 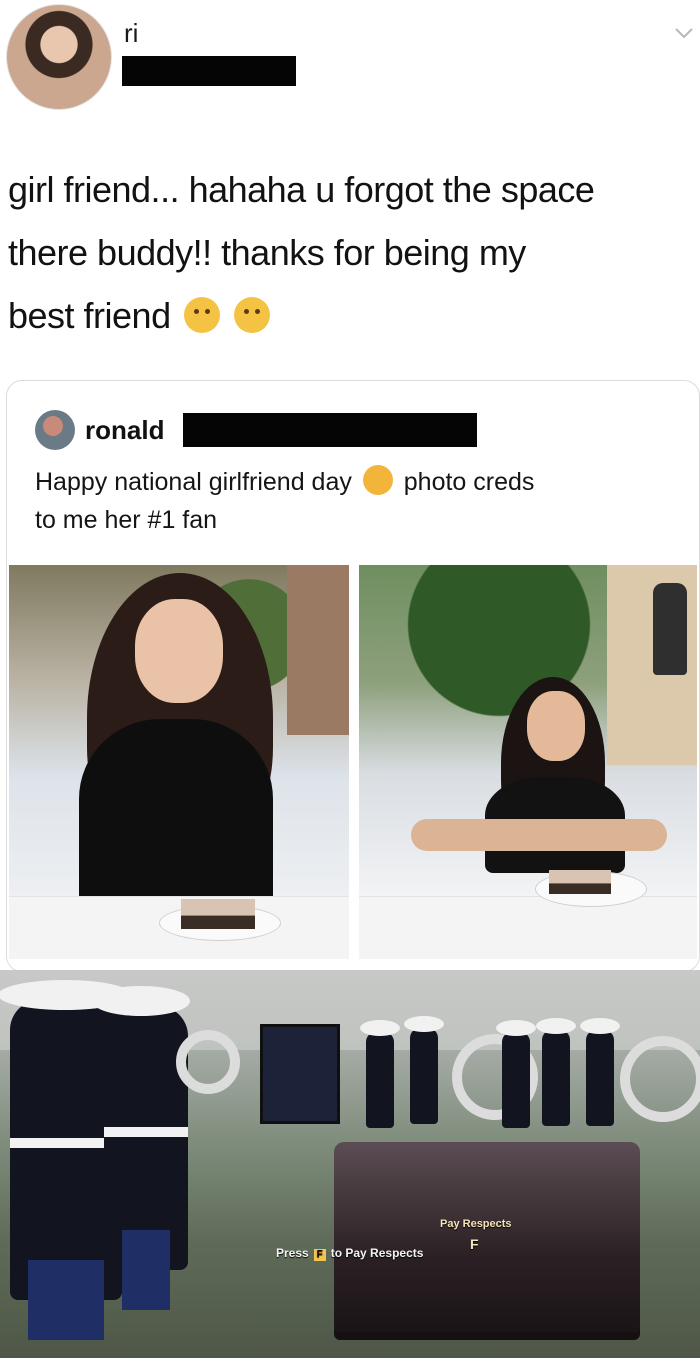 I want to click on photo-left-face, so click(x=179, y=651).